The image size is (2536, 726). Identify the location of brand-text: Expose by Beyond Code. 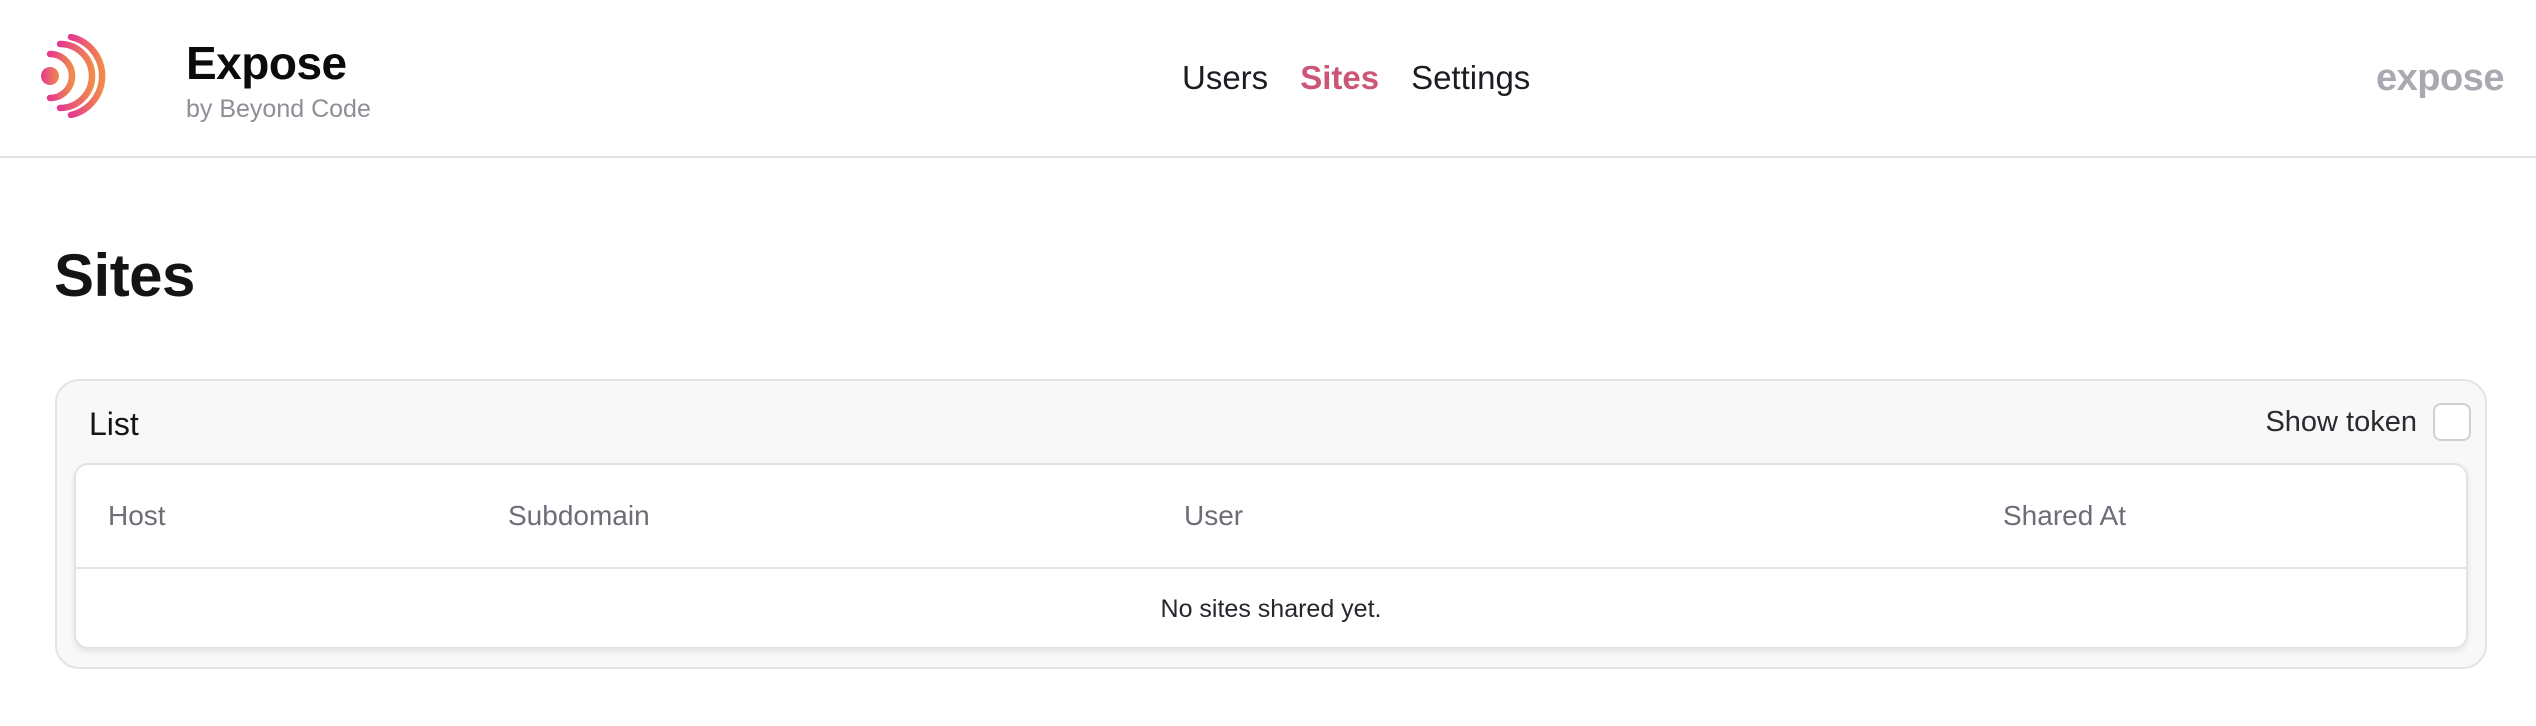
(278, 81).